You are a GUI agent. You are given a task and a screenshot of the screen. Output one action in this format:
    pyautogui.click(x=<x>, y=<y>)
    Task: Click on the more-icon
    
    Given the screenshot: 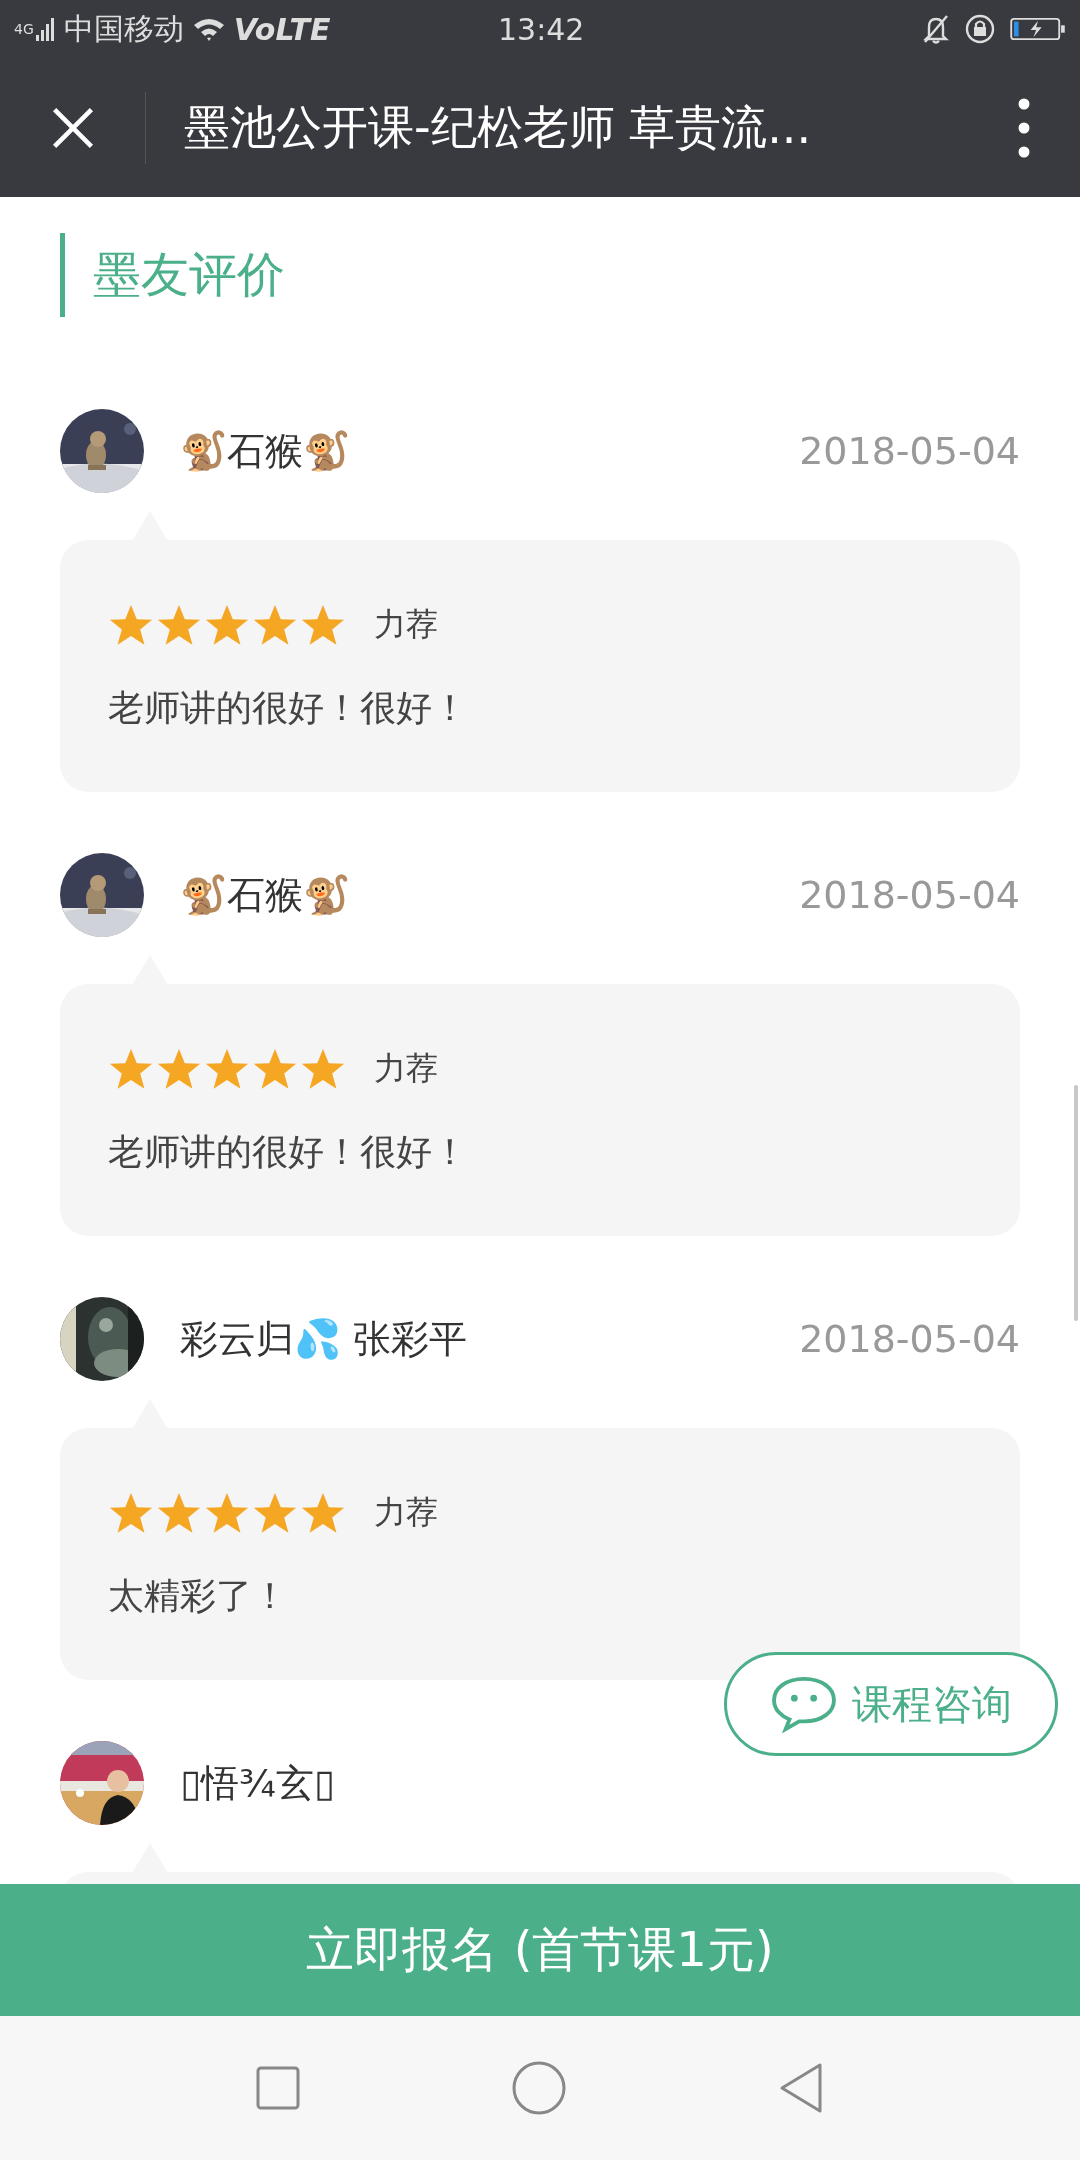 What is the action you would take?
    pyautogui.click(x=1024, y=127)
    